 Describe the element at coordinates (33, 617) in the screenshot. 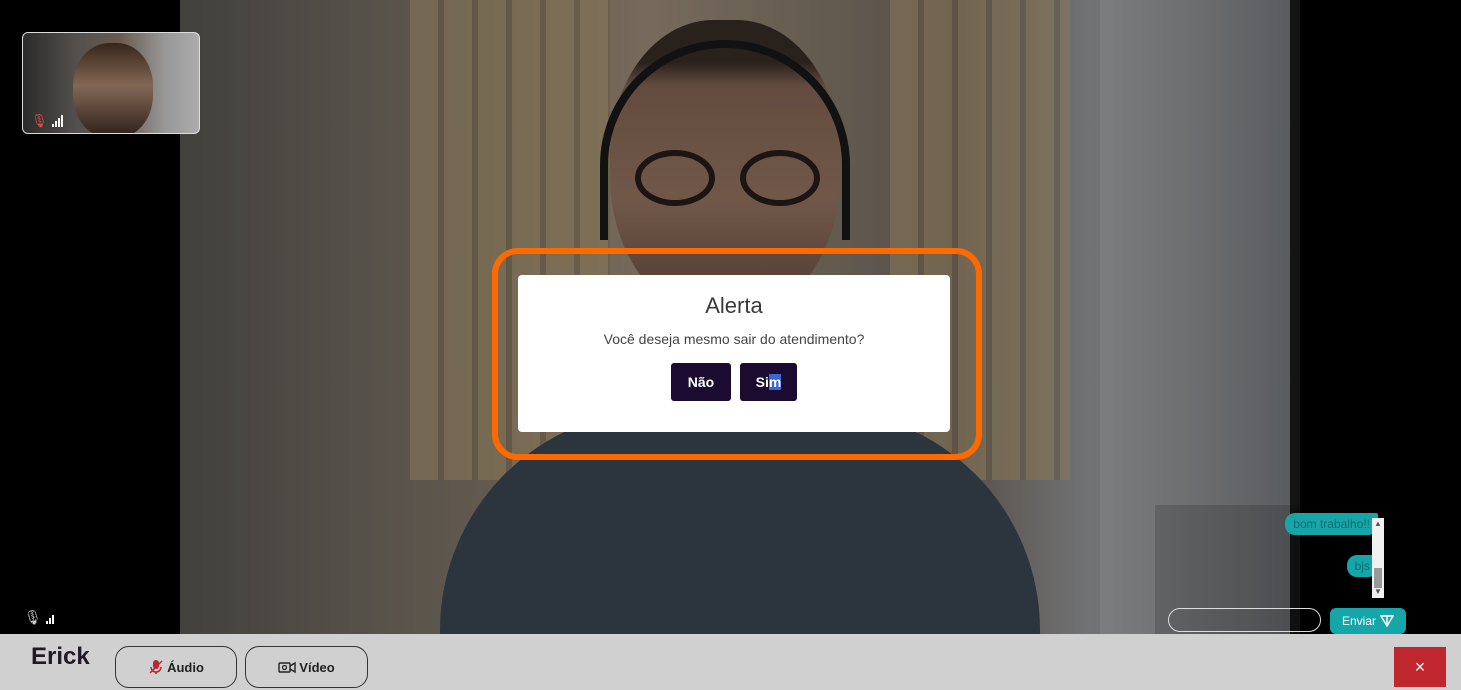

I see `mic-icon: 🎙` at that location.